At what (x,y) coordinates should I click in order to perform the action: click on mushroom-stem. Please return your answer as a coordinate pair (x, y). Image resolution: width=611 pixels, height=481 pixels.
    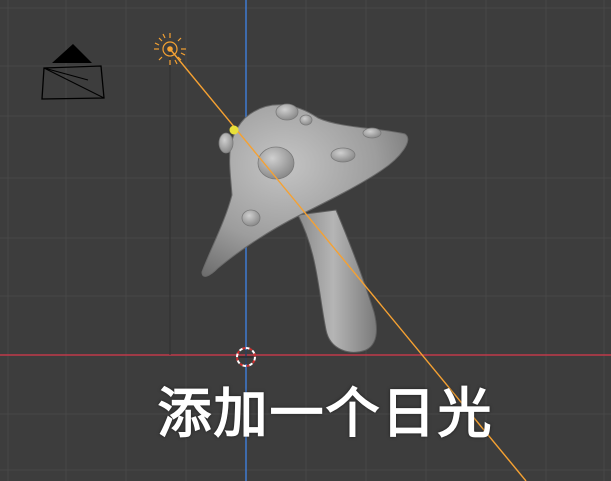
    Looking at the image, I should click on (337, 281).